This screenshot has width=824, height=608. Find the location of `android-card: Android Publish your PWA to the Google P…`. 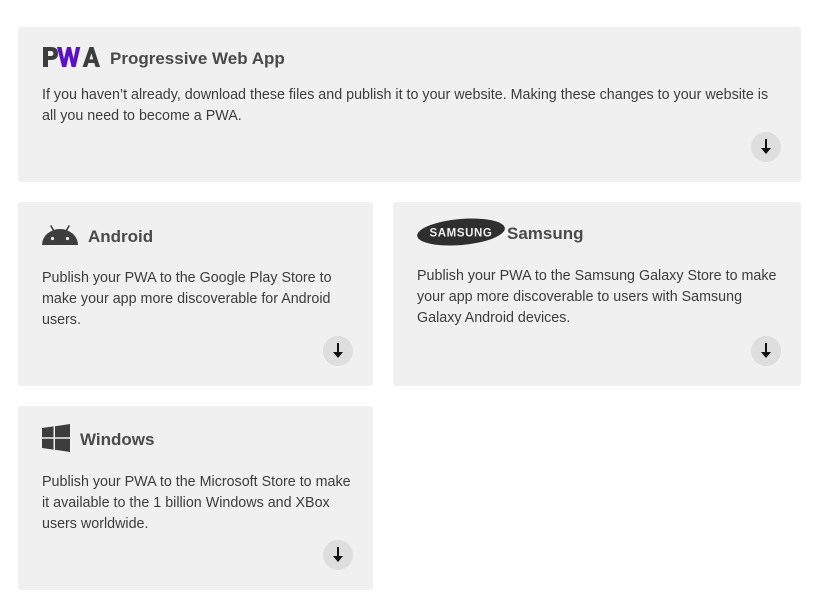

android-card: Android Publish your PWA to the Google P… is located at coordinates (195, 294).